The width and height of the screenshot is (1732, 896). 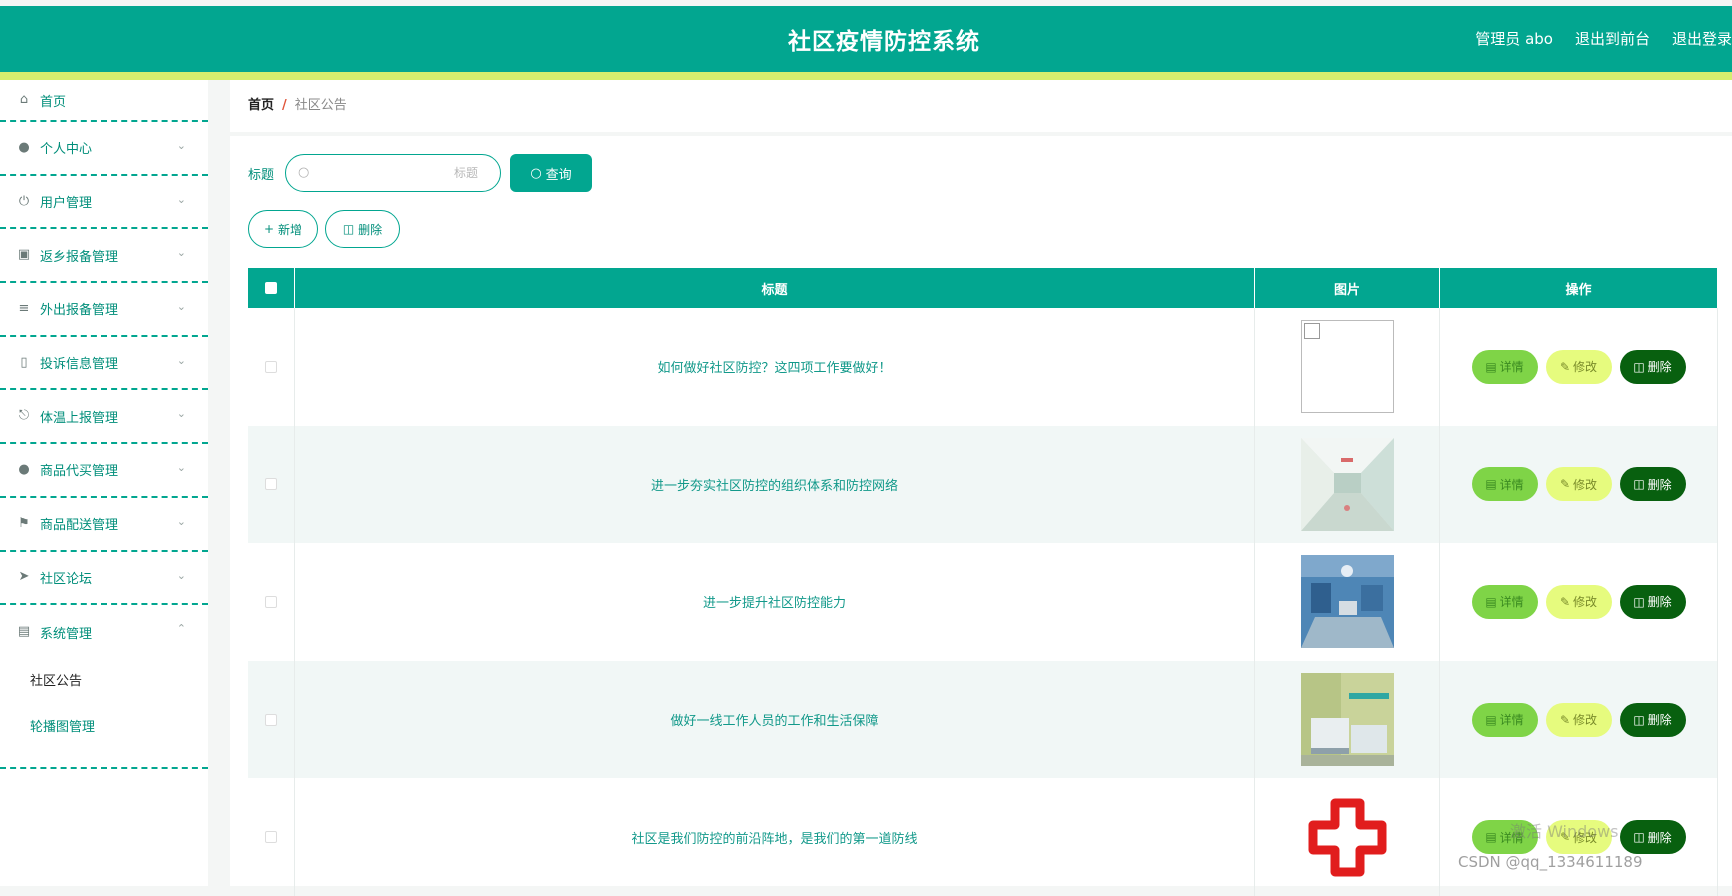 I want to click on row-title: 进一步夯实社区防控的组织体系和防控网络, so click(x=774, y=484).